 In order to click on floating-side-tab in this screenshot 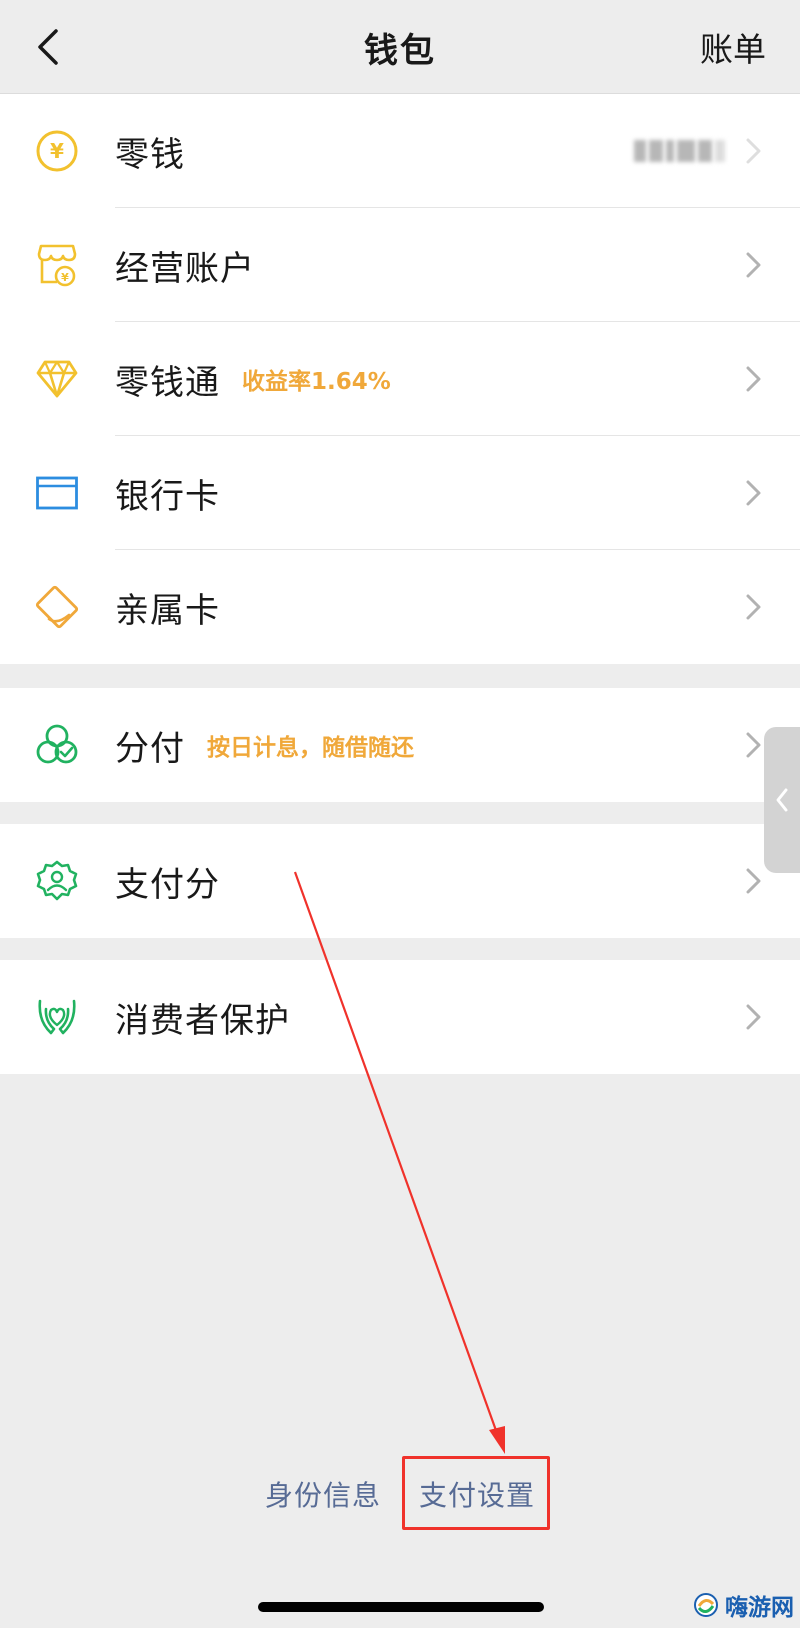, I will do `click(782, 800)`.